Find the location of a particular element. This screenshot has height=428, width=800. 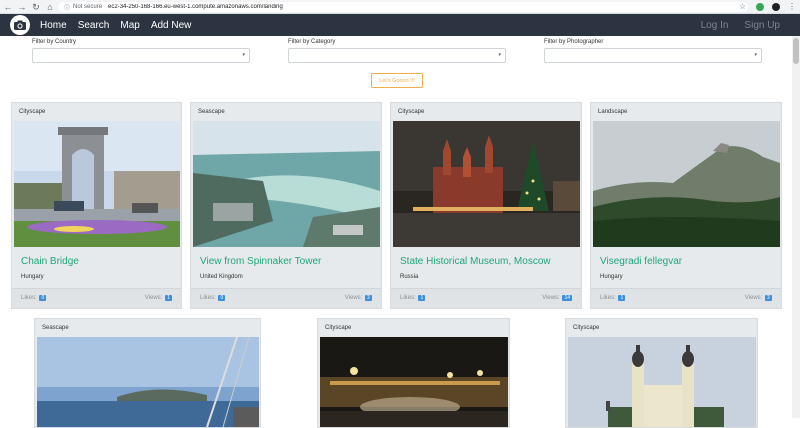

nav-add-new: Add New is located at coordinates (171, 25).